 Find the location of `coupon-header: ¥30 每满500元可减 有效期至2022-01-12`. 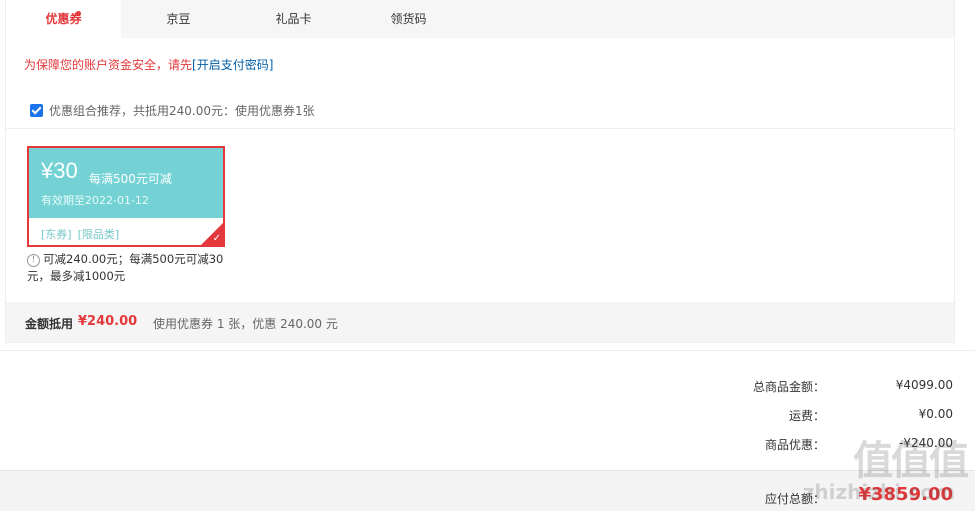

coupon-header: ¥30 每满500元可减 有效期至2022-01-12 is located at coordinates (126, 183).